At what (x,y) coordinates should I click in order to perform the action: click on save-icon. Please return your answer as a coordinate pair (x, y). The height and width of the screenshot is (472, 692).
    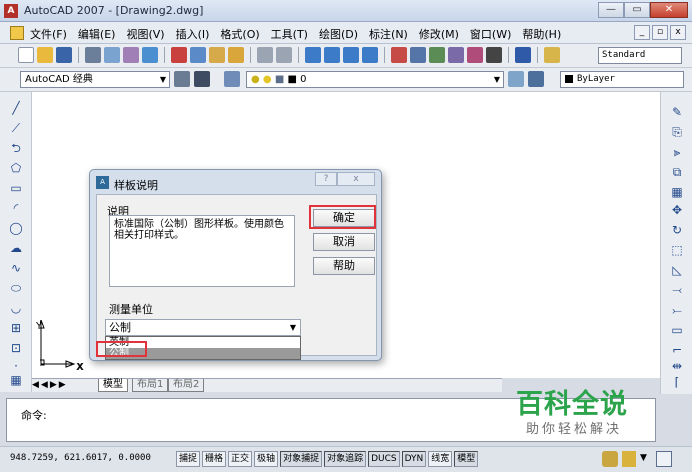
    Looking at the image, I should click on (64, 55).